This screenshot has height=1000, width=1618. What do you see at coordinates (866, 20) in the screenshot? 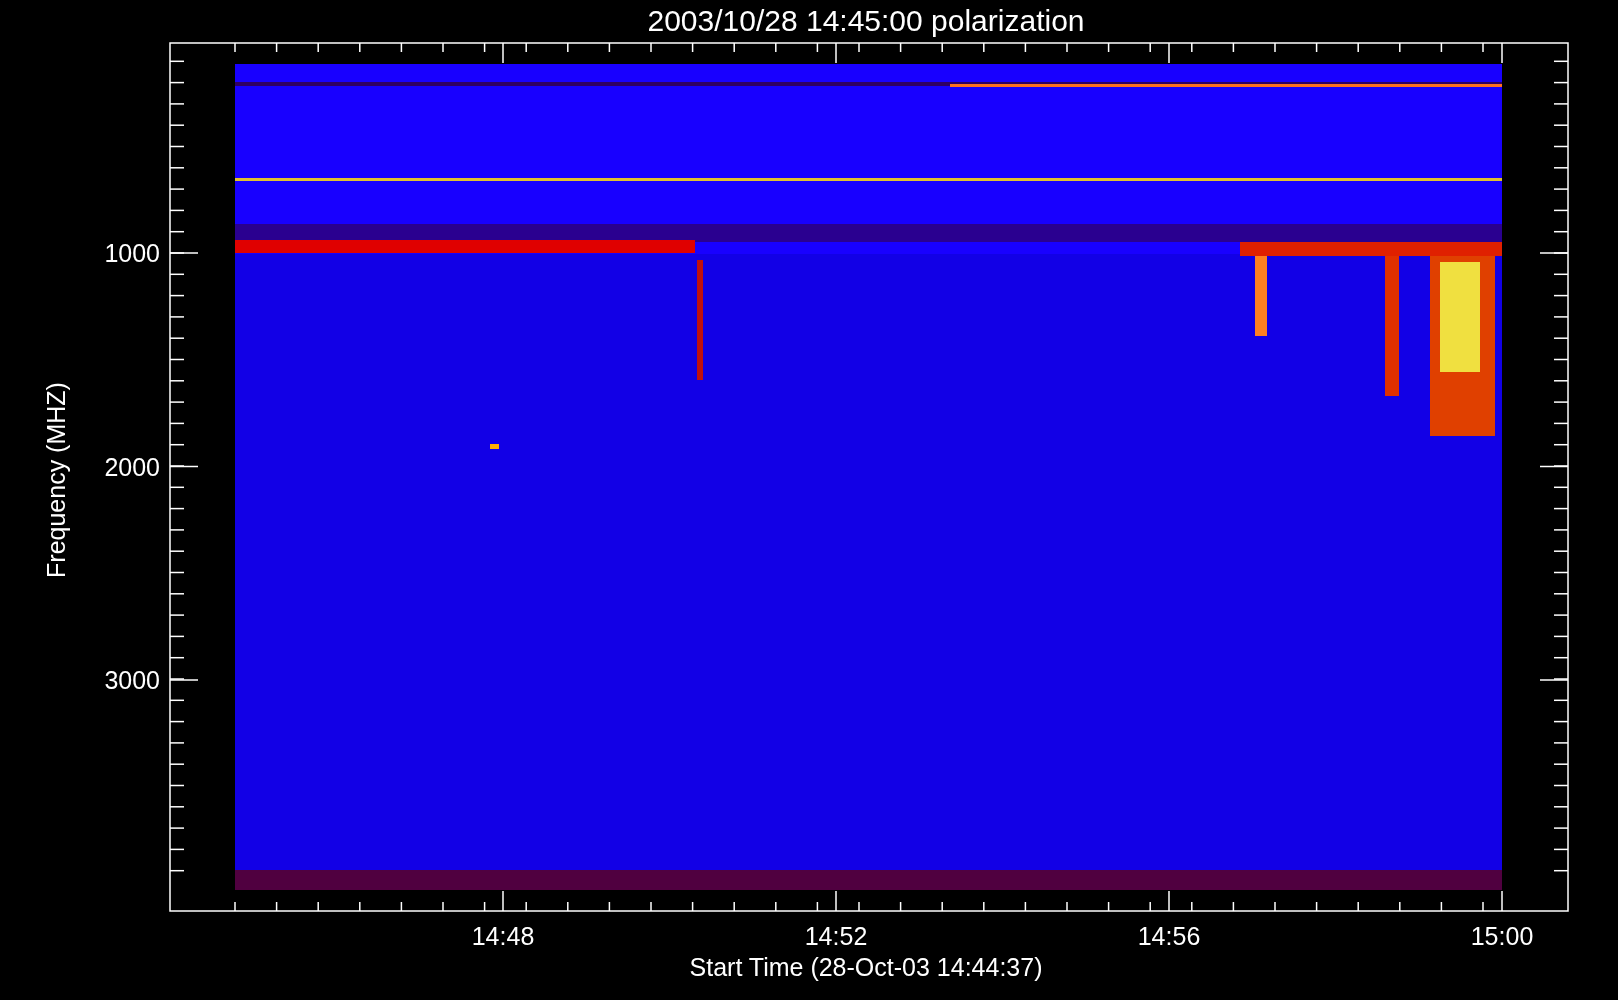
I see `chart-title: 2003/10/28 14:45:00 polarization` at bounding box center [866, 20].